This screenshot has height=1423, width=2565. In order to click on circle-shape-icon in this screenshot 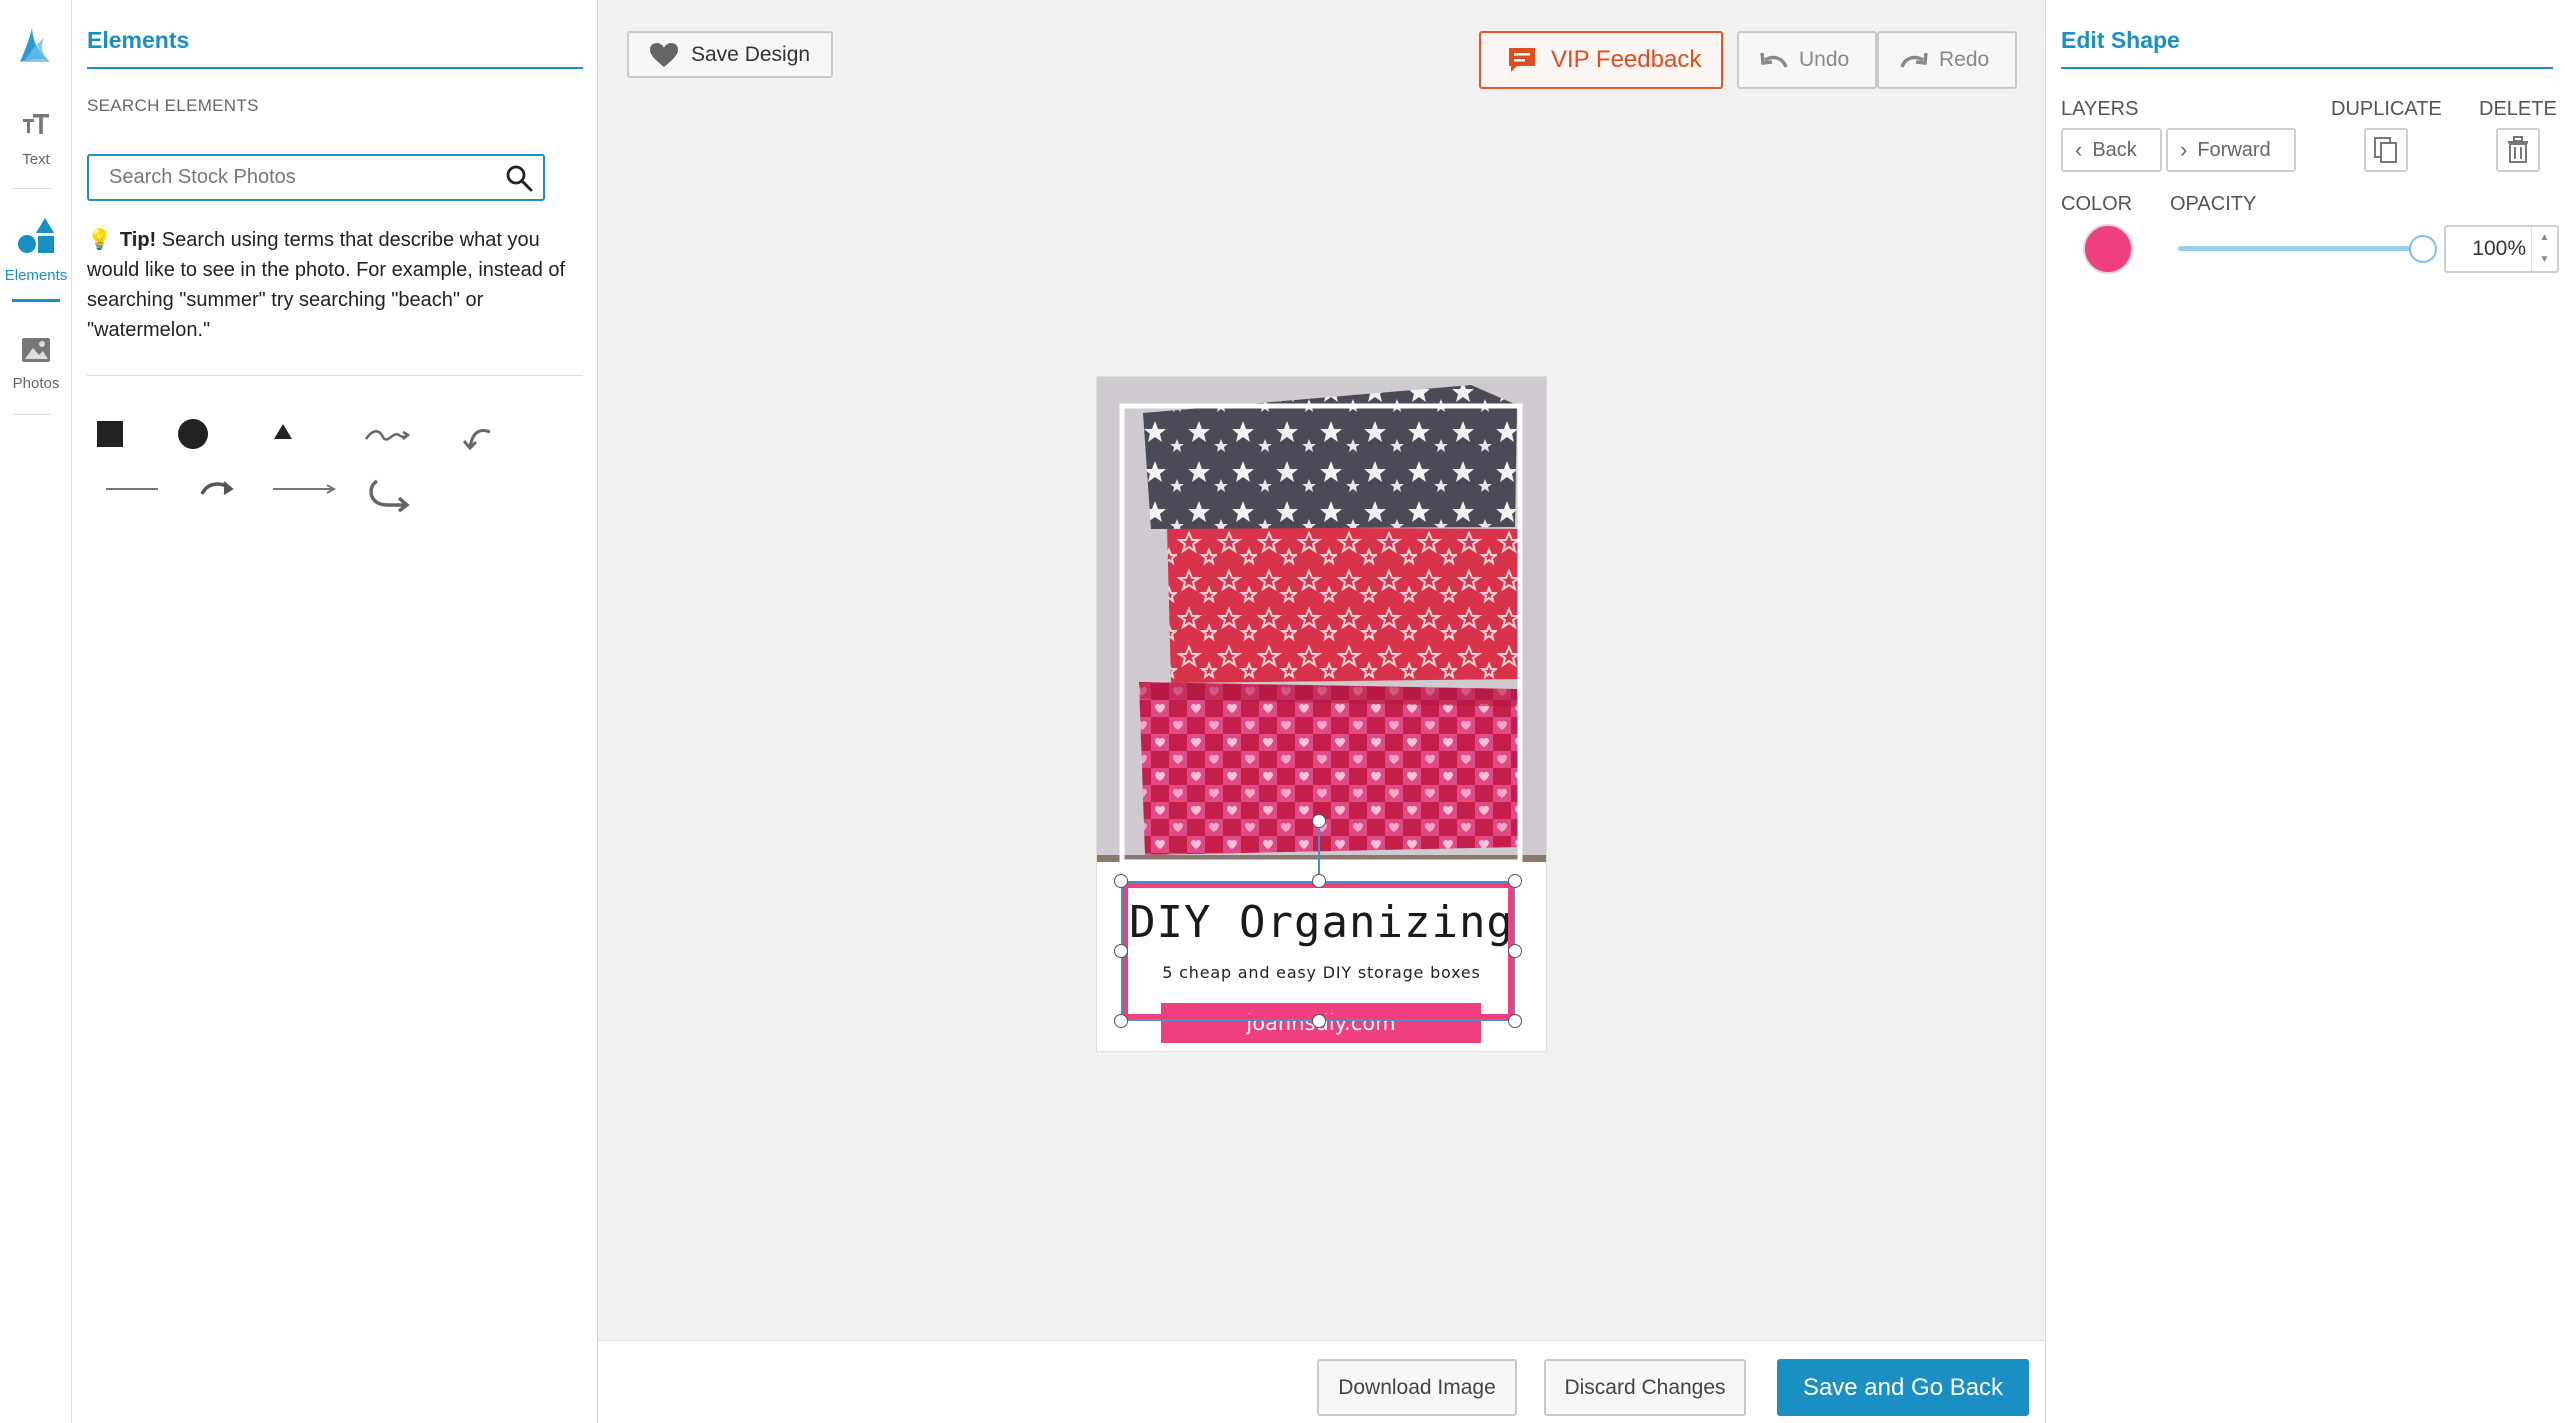, I will do `click(193, 434)`.